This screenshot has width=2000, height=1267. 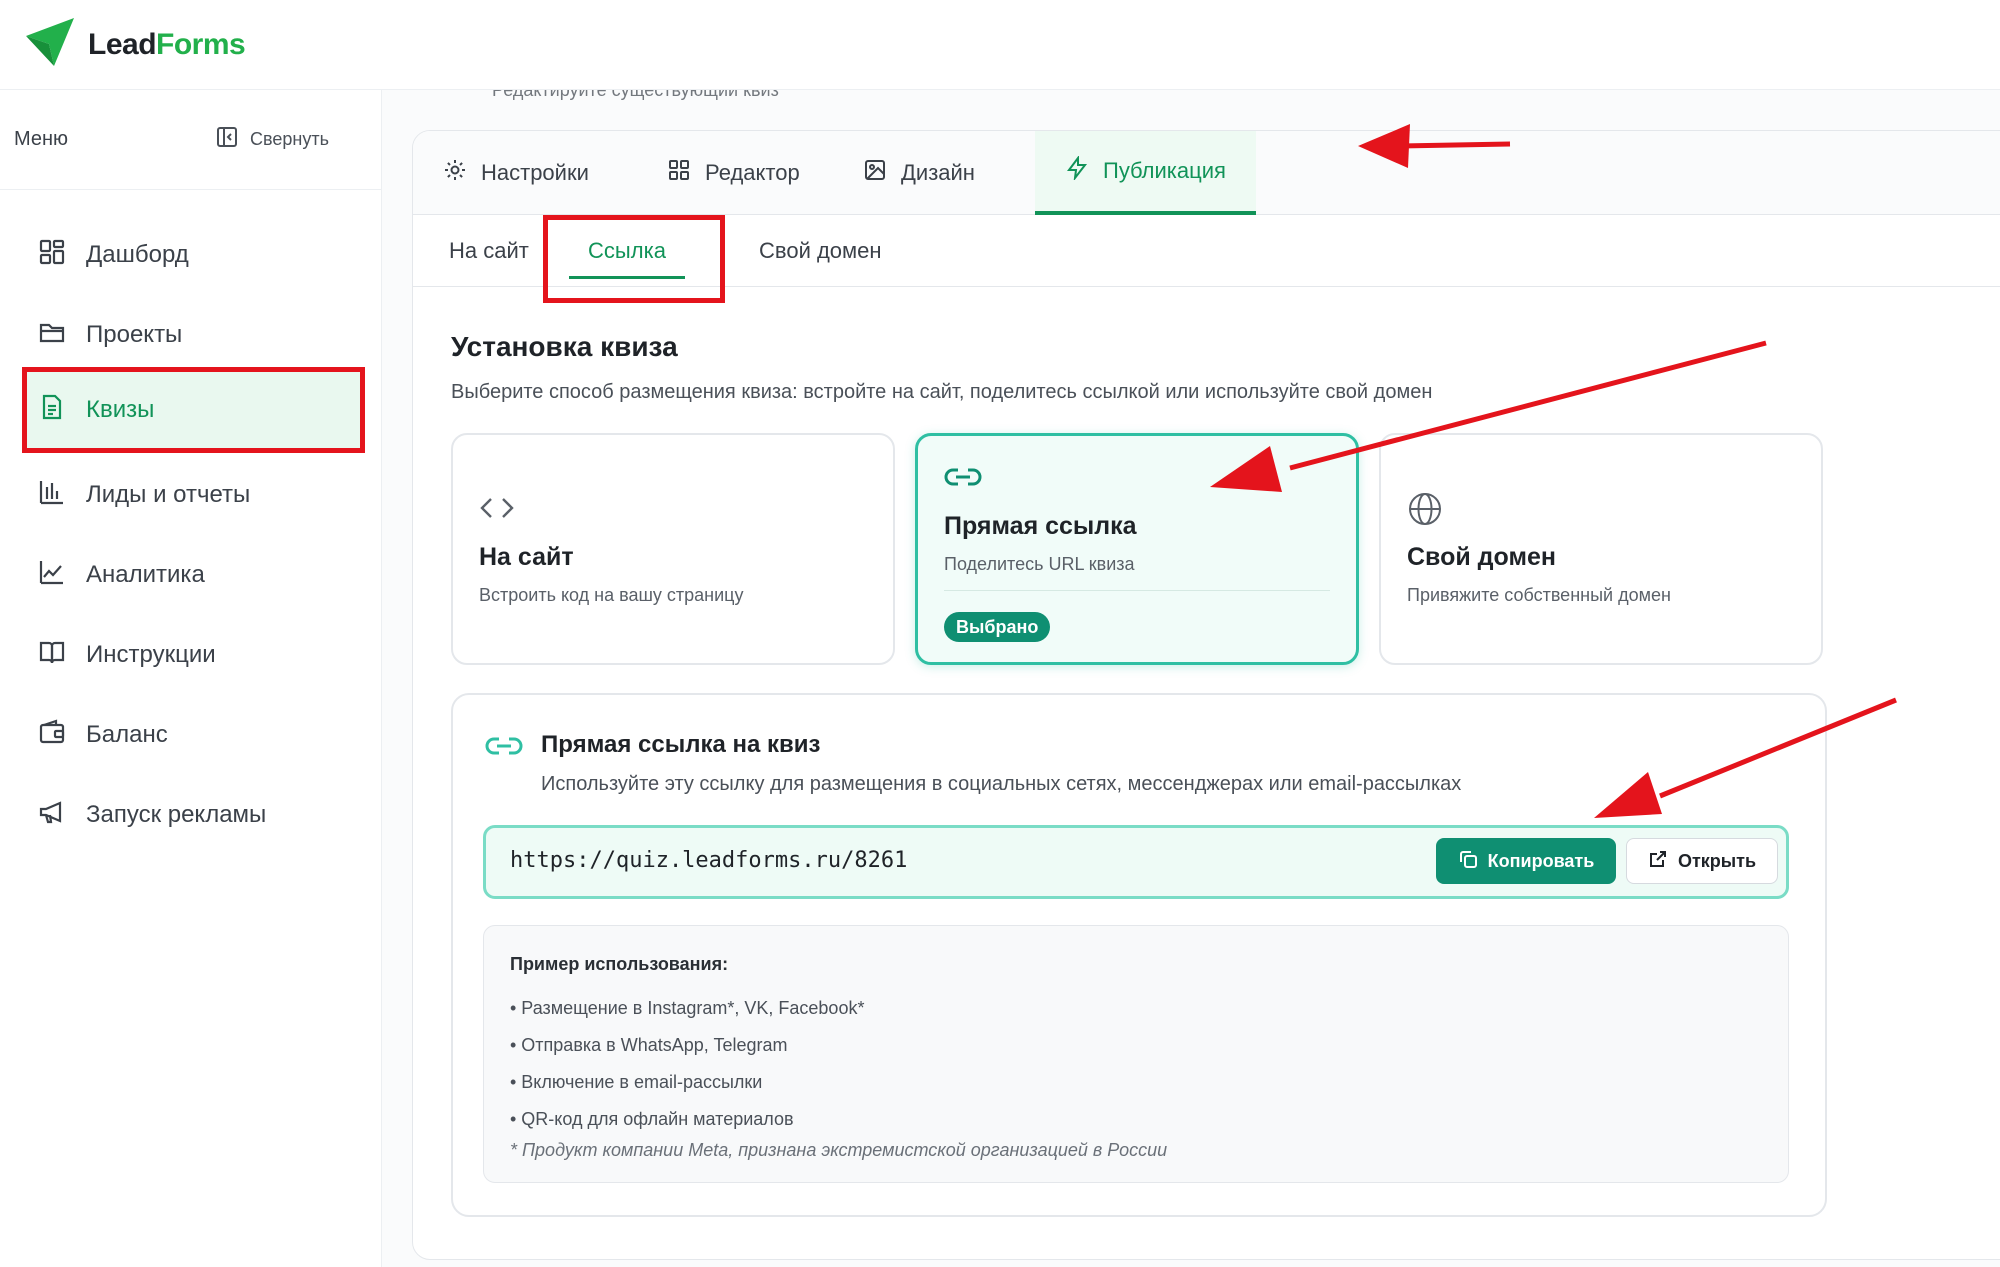 What do you see at coordinates (193, 255) in the screenshot?
I see `sidebar-item-dashboard: Дашборд` at bounding box center [193, 255].